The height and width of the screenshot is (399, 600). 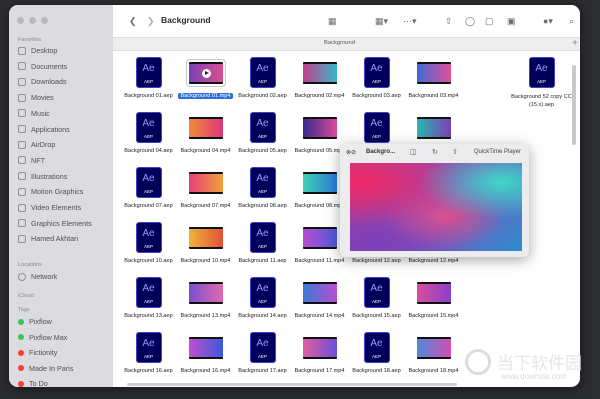 What do you see at coordinates (148, 302) in the screenshot?
I see `aep-file: Ae AEP Background 13.aep` at bounding box center [148, 302].